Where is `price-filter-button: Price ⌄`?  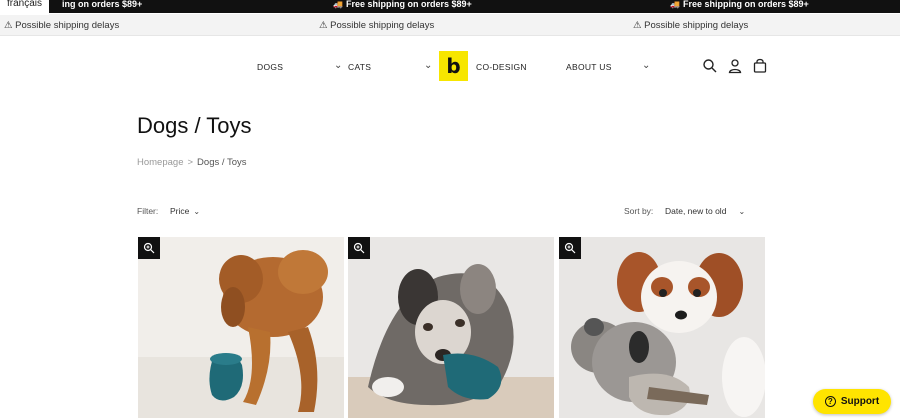 price-filter-button: Price ⌄ is located at coordinates (185, 211).